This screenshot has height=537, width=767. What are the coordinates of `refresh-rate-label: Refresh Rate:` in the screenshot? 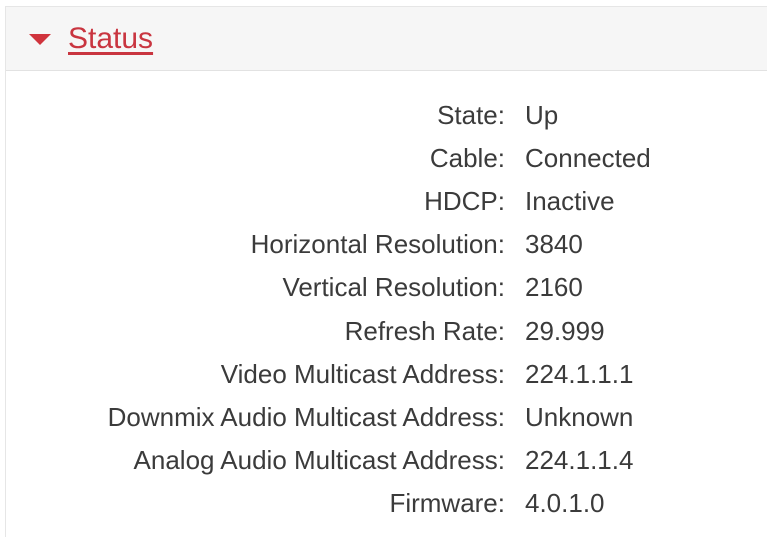 It's located at (424, 330).